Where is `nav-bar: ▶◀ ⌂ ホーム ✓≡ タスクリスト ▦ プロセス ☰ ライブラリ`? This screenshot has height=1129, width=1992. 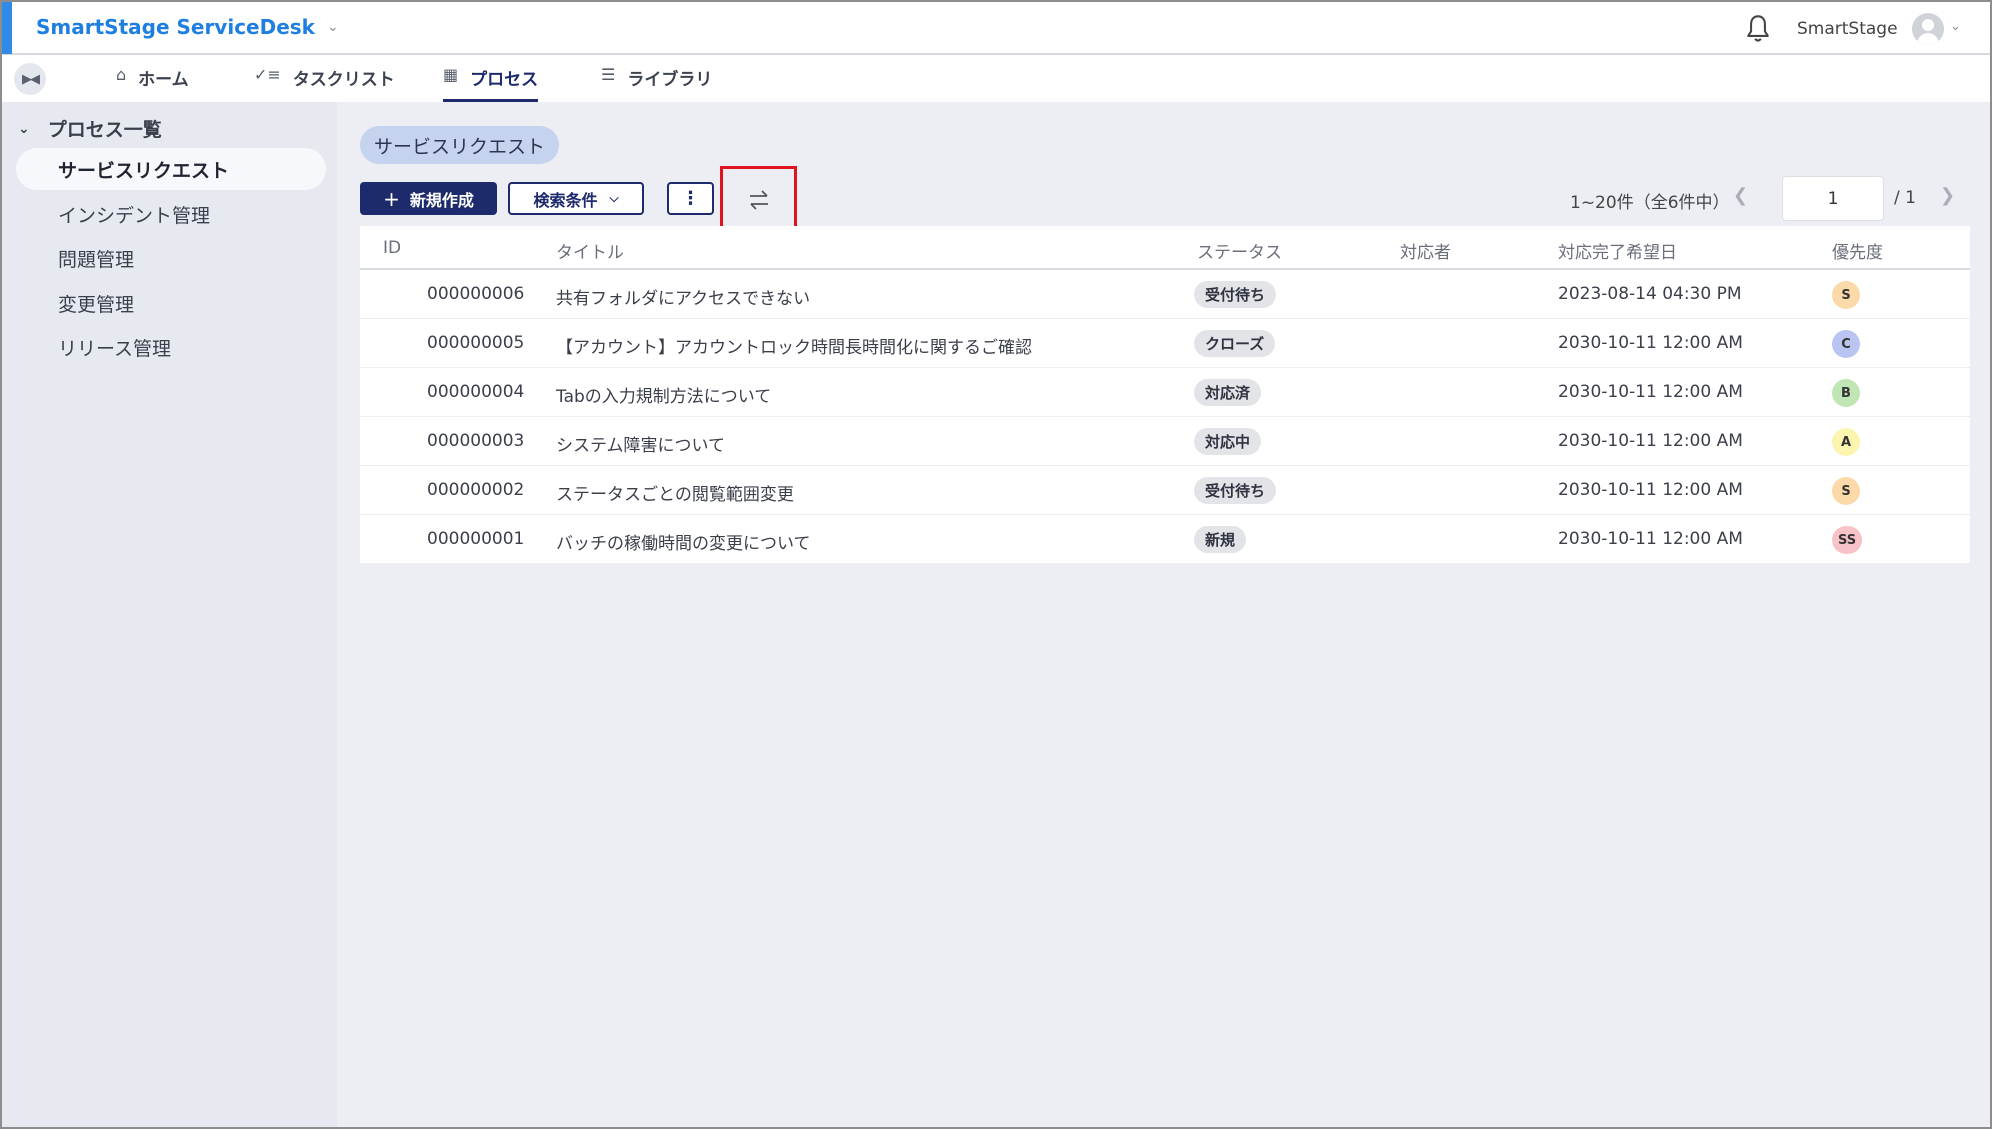 nav-bar: ▶◀ ⌂ ホーム ✓≡ タスクリスト ▦ プロセス ☰ ライブラリ is located at coordinates (996, 78).